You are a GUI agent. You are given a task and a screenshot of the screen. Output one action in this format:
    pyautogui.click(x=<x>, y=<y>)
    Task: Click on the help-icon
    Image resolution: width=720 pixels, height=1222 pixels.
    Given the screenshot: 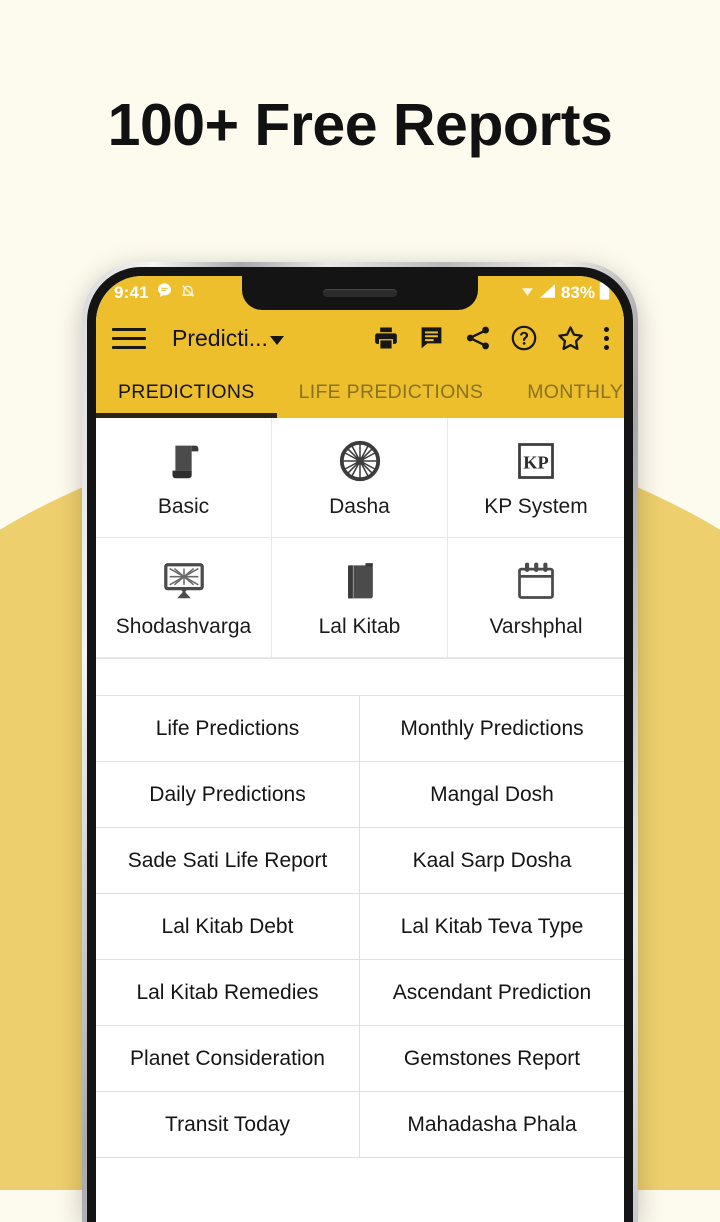 What is the action you would take?
    pyautogui.click(x=524, y=338)
    